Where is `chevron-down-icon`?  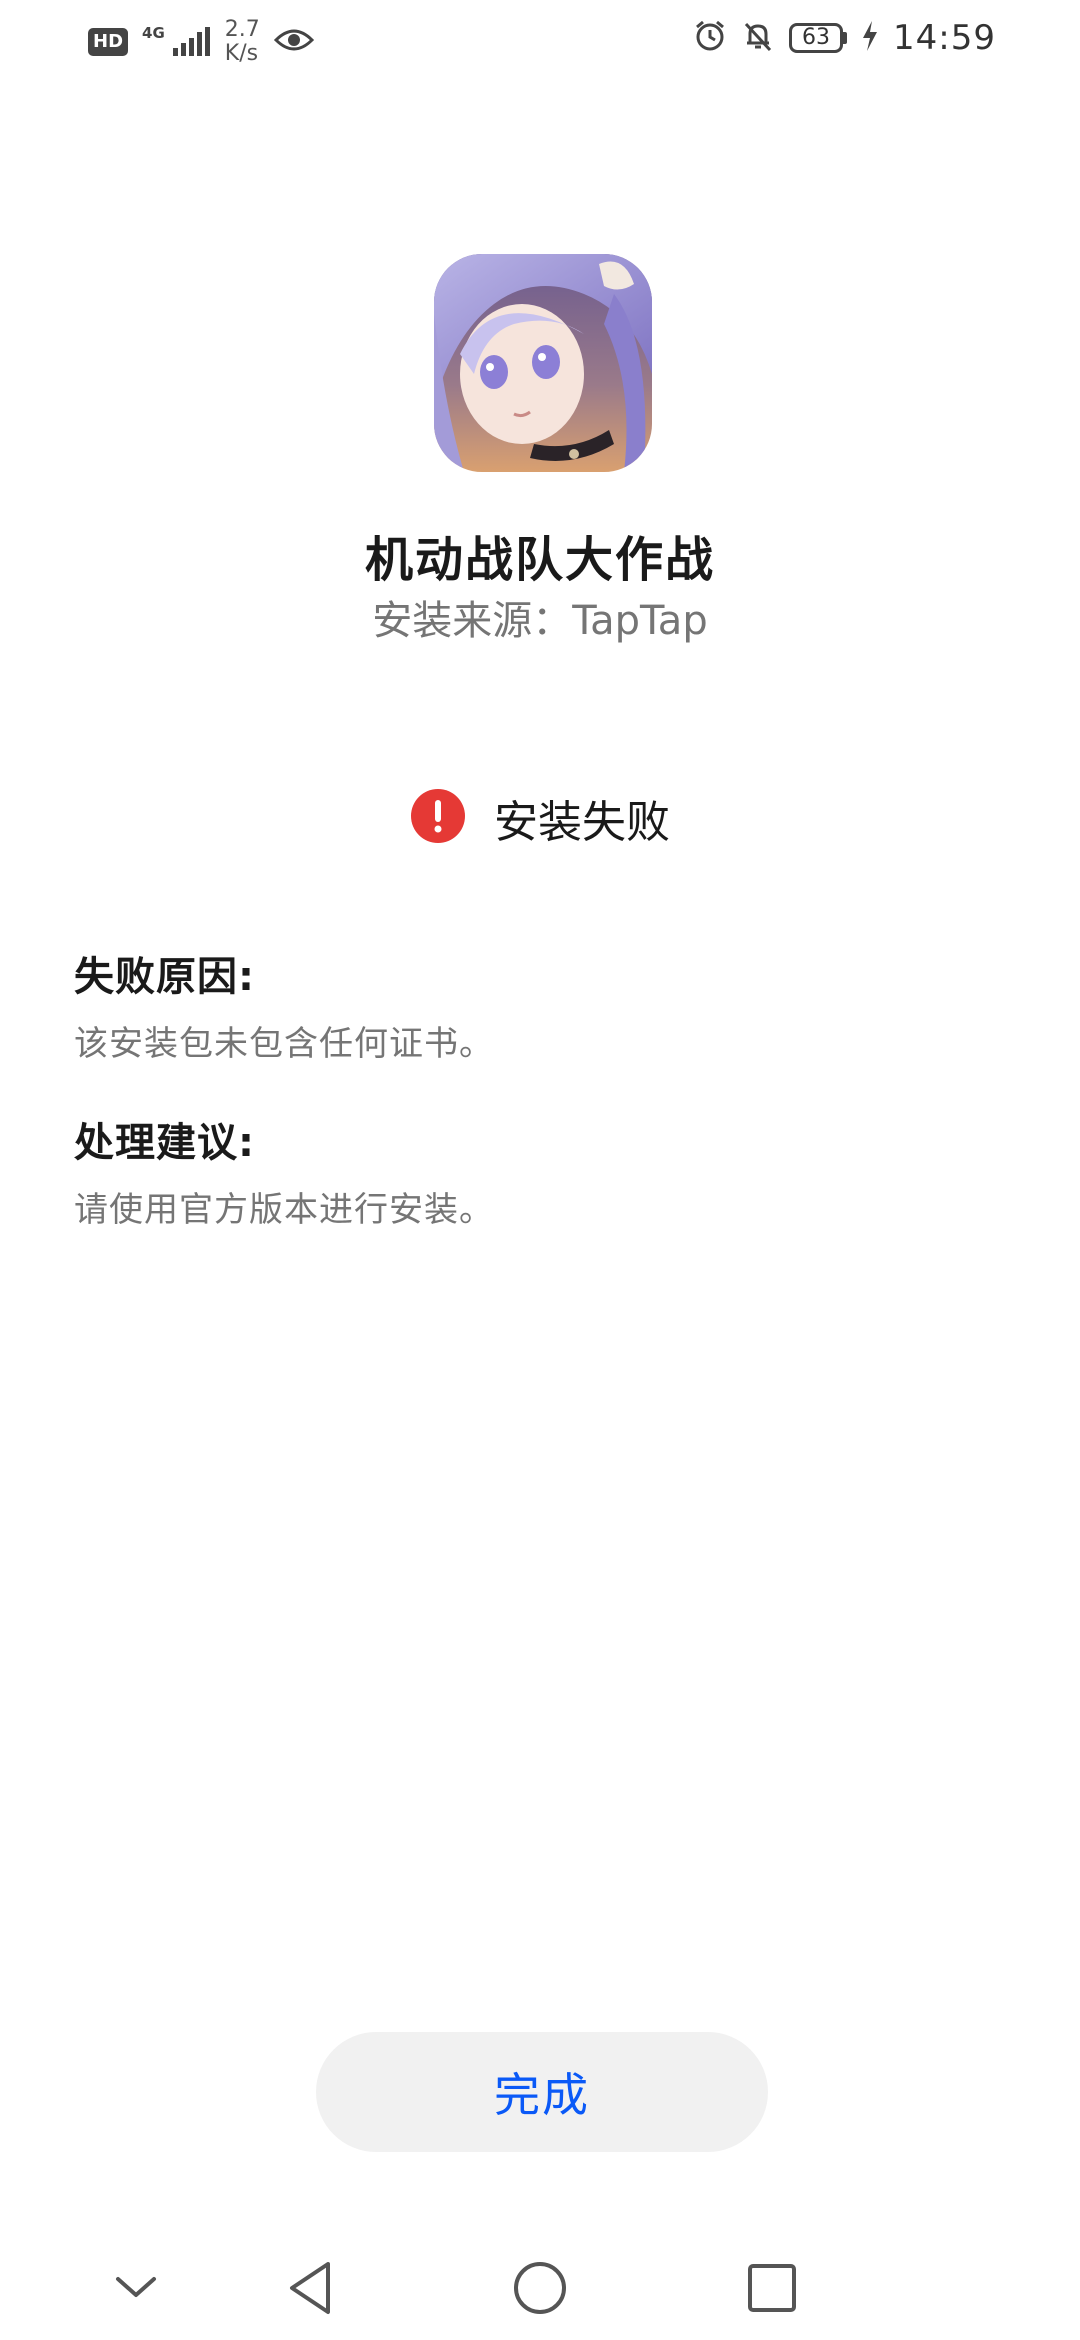 chevron-down-icon is located at coordinates (136, 2288).